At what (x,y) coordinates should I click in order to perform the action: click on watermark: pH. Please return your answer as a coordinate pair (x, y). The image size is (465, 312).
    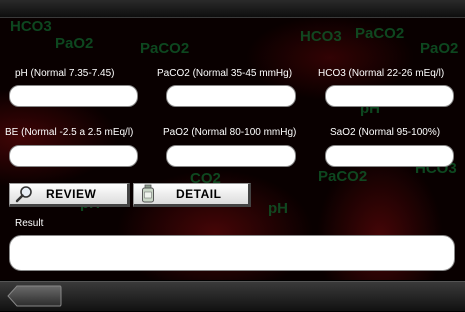
    Looking at the image, I should click on (278, 208).